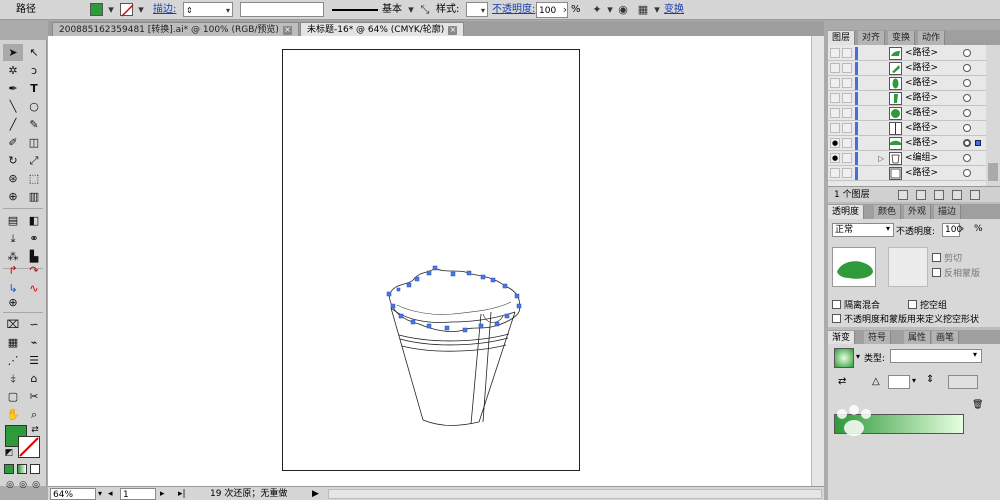  Describe the element at coordinates (13, 220) in the screenshot. I see `perspective-grid-tool-icon: ▤` at that location.